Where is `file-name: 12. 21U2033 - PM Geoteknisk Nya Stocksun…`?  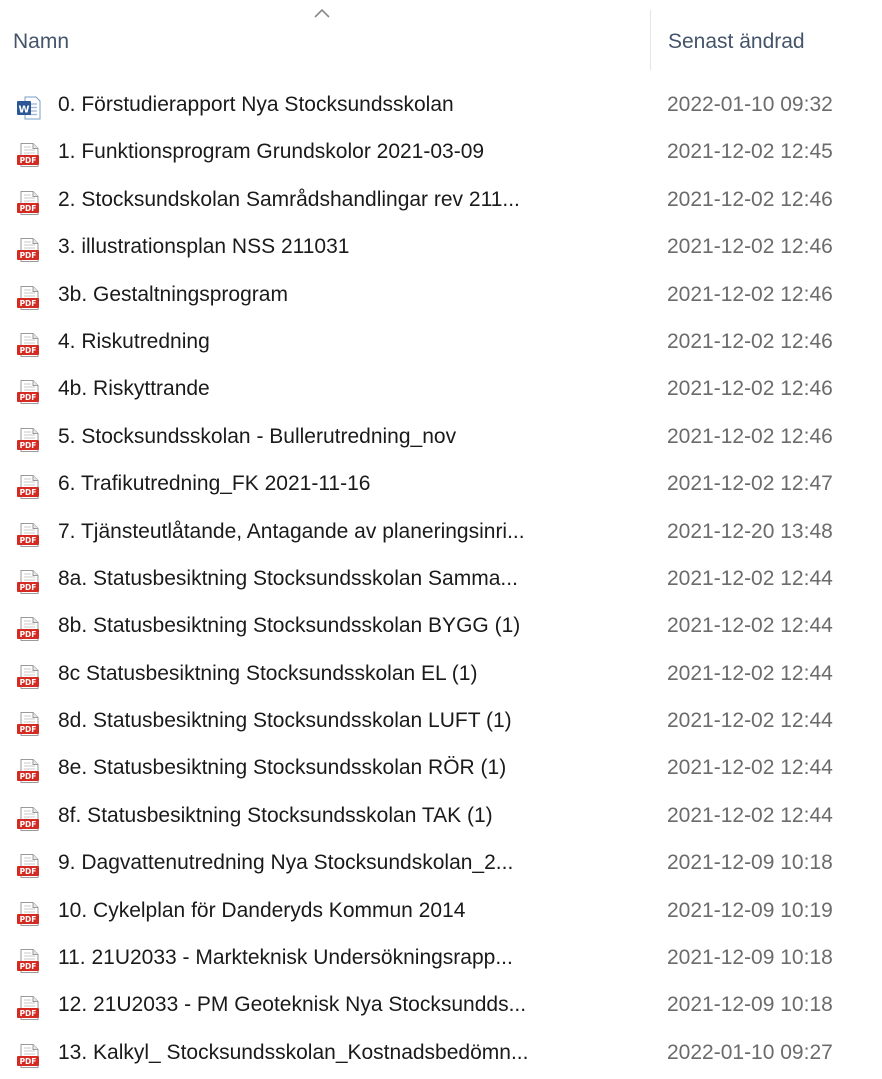
file-name: 12. 21U2033 - PM Geoteknisk Nya Stocksun… is located at coordinates (292, 1005).